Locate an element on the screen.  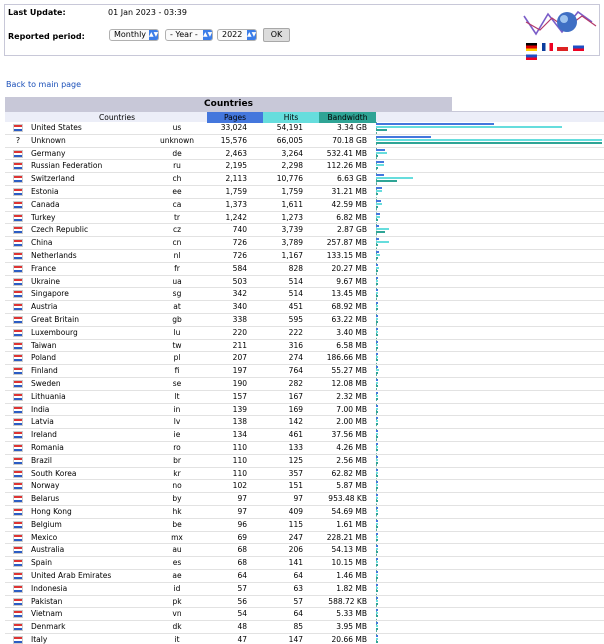
table-row: Estonia ee 1,759 1,759 31.21 MB is located at coordinates (304, 192).